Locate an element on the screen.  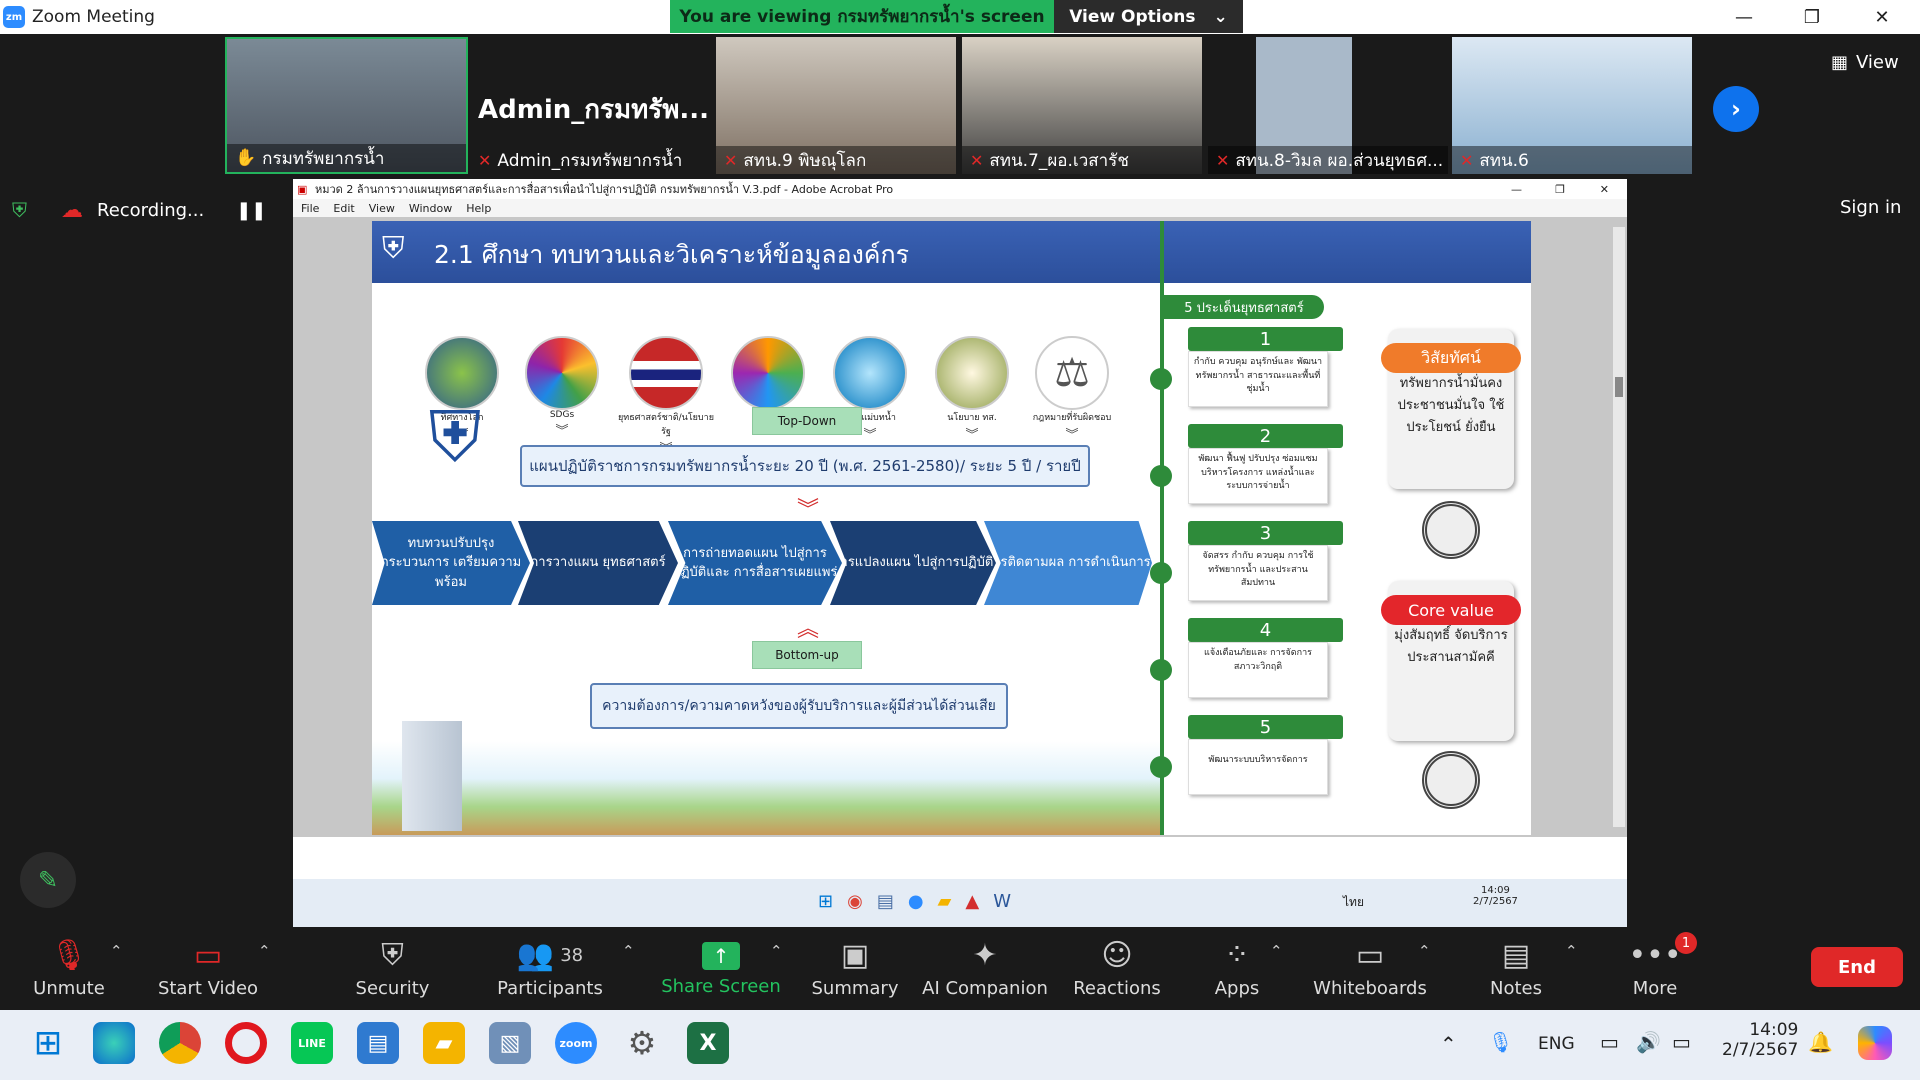
menu-help: Help is located at coordinates (478, 208).